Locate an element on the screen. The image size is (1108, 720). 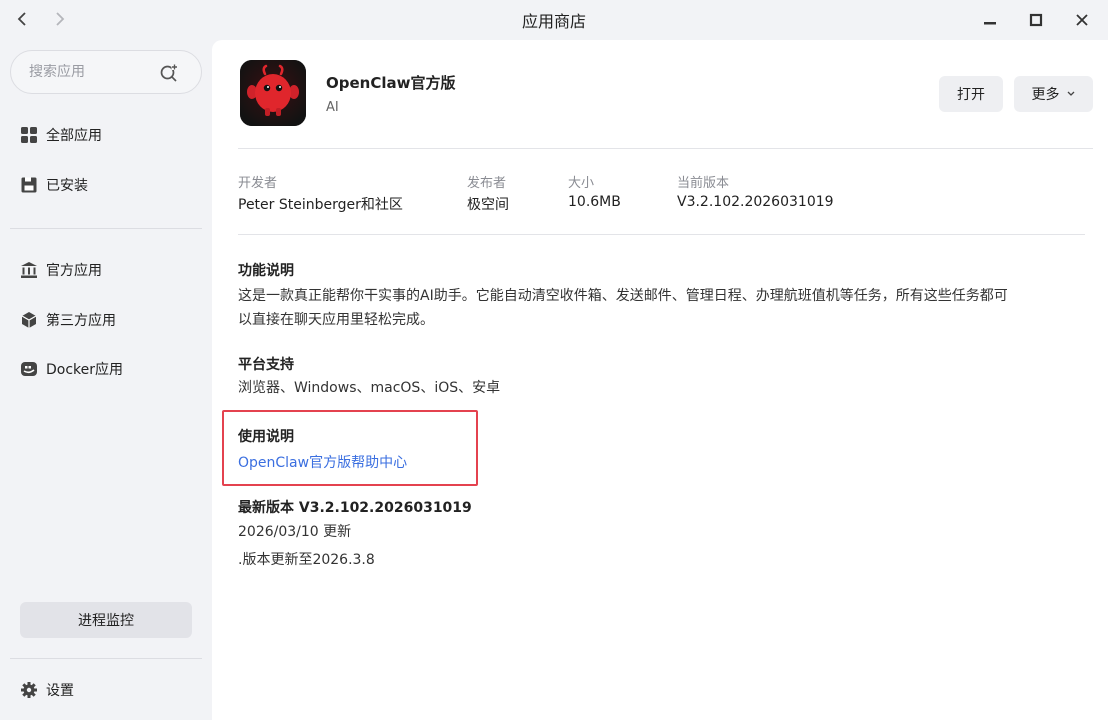
header-divider is located at coordinates (665, 148).